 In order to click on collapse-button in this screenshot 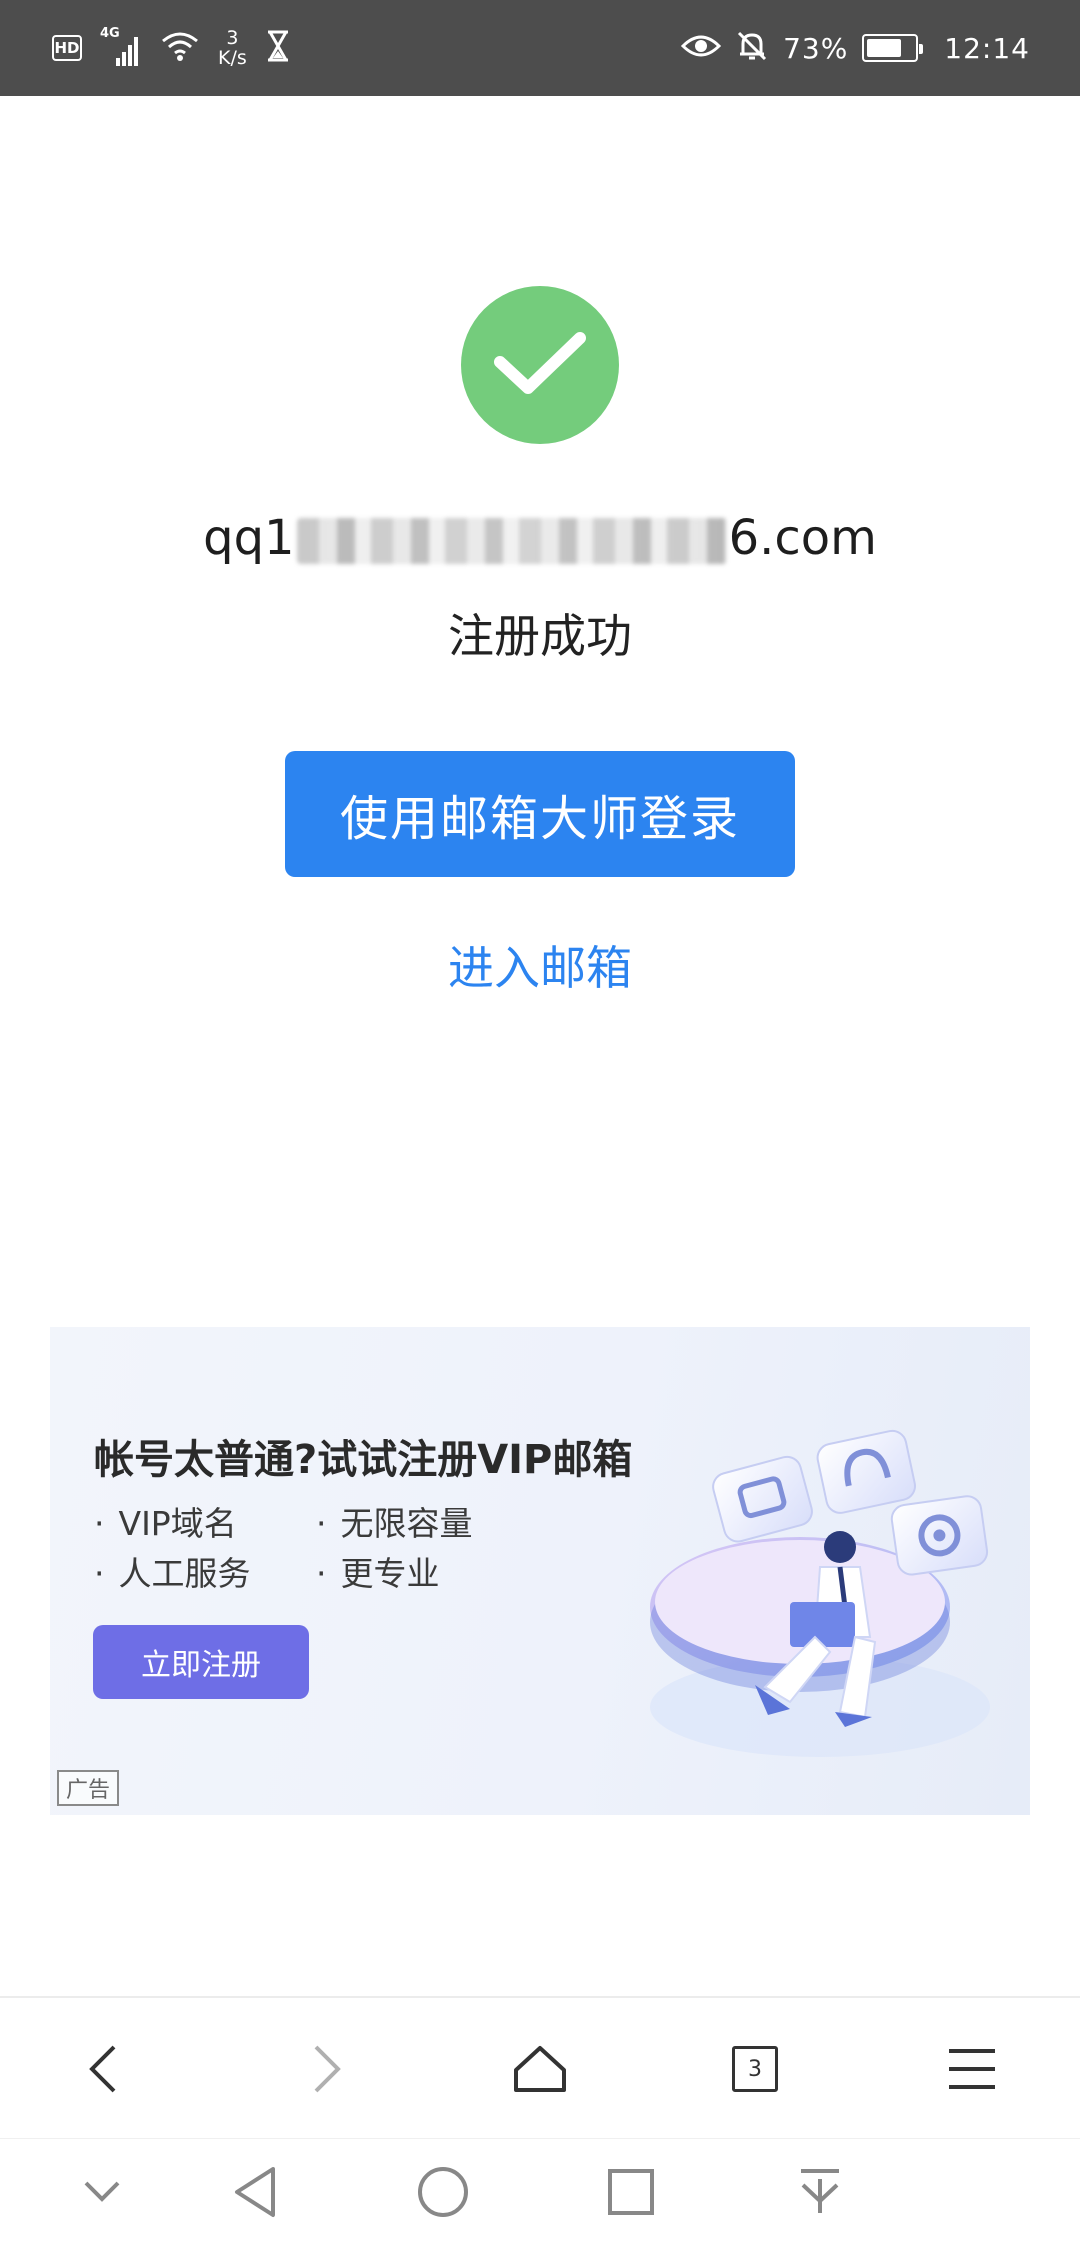, I will do `click(102, 2191)`.